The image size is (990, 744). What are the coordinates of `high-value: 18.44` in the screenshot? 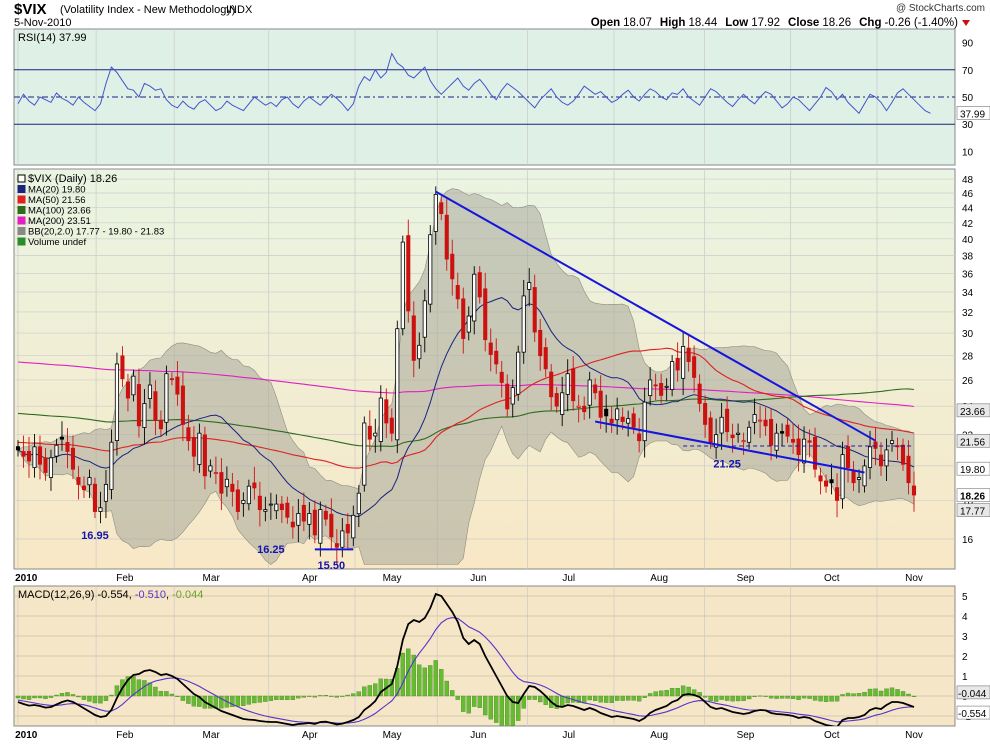 It's located at (702, 23).